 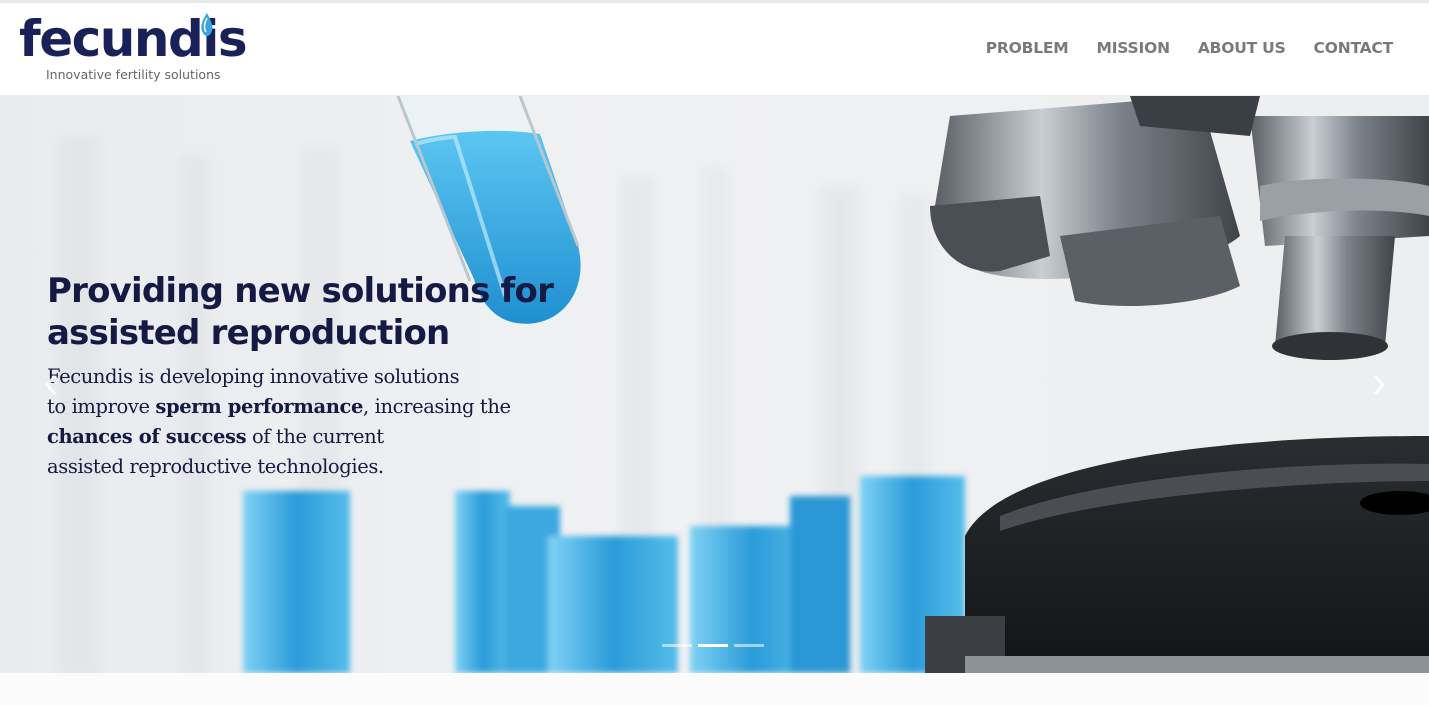 I want to click on nav-item-mission: MISSION, so click(x=1134, y=48).